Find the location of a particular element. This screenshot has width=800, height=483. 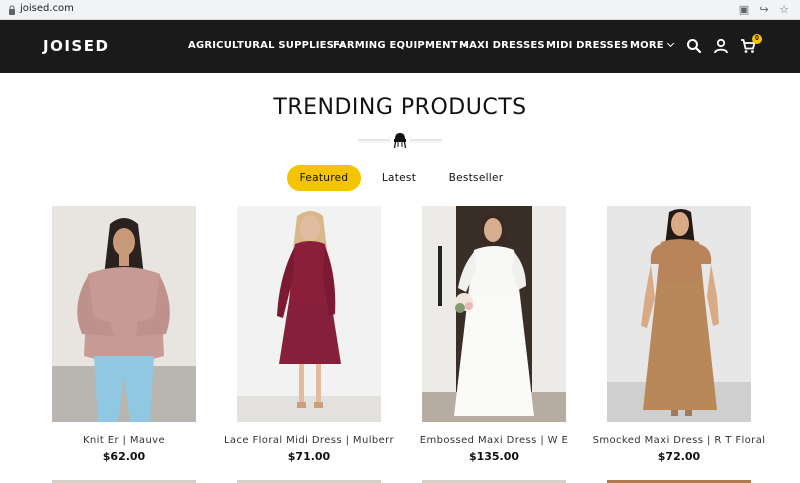

nav-maxi-dresses: MAXI DRESSES is located at coordinates (502, 45).